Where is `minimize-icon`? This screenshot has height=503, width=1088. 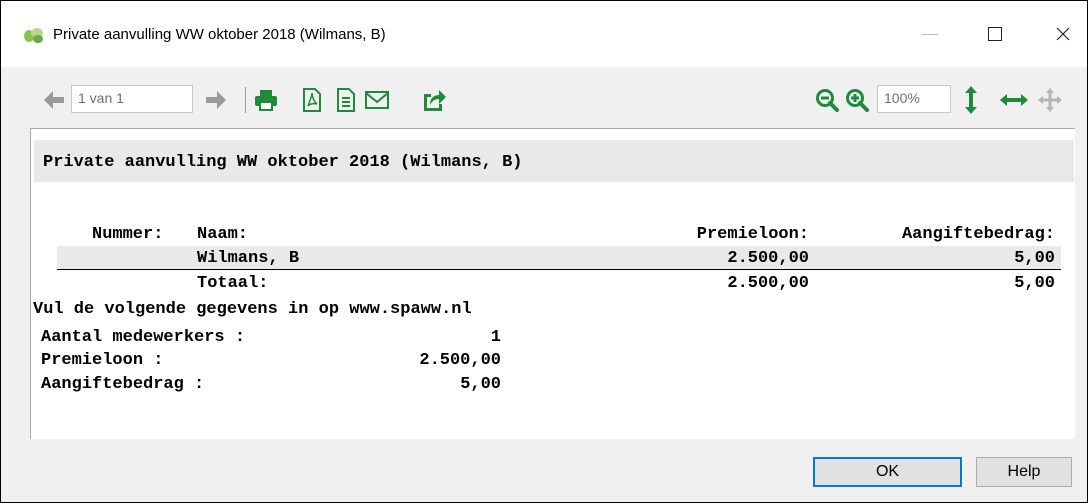 minimize-icon is located at coordinates (930, 34).